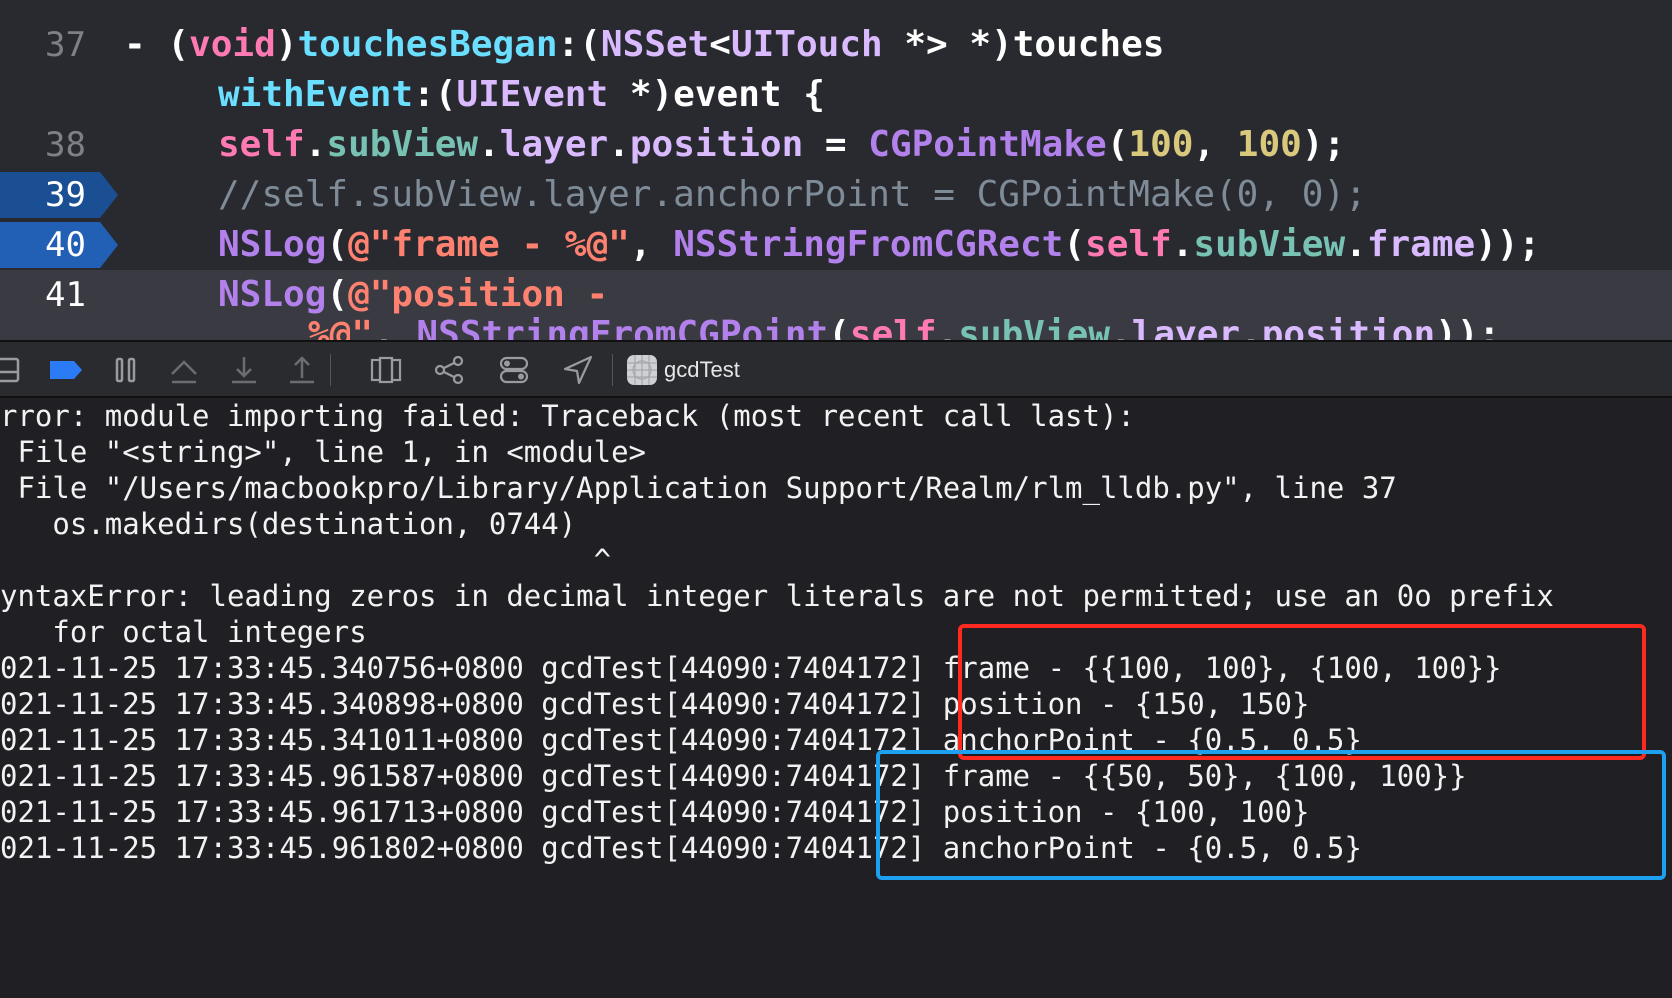 Image resolution: width=1672 pixels, height=998 pixels. Describe the element at coordinates (642, 370) in the screenshot. I see `app-icon` at that location.